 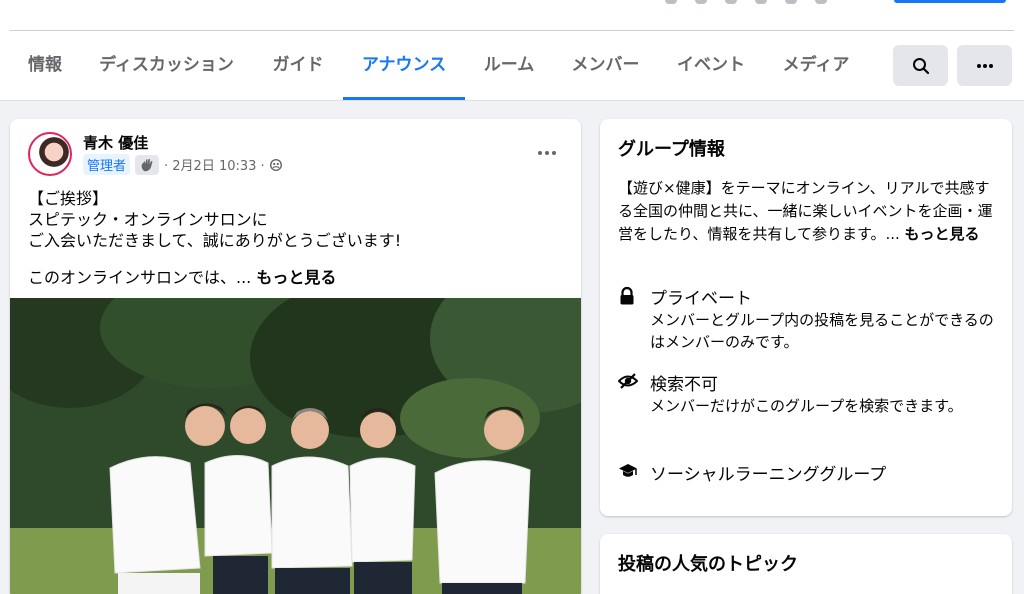 What do you see at coordinates (275, 164) in the screenshot?
I see `group-icon` at bounding box center [275, 164].